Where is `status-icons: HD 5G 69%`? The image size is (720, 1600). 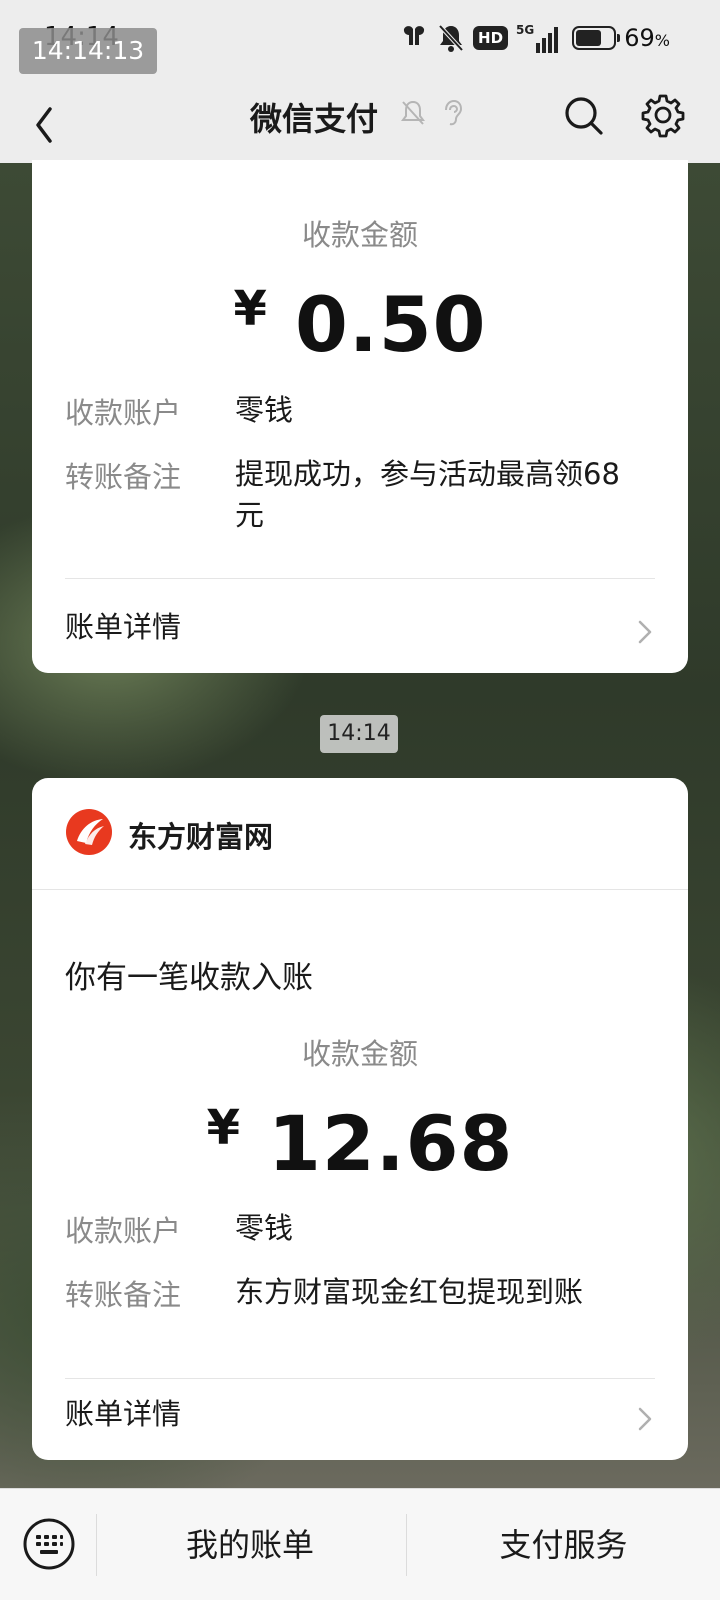 status-icons: HD 5G 69% is located at coordinates (534, 38).